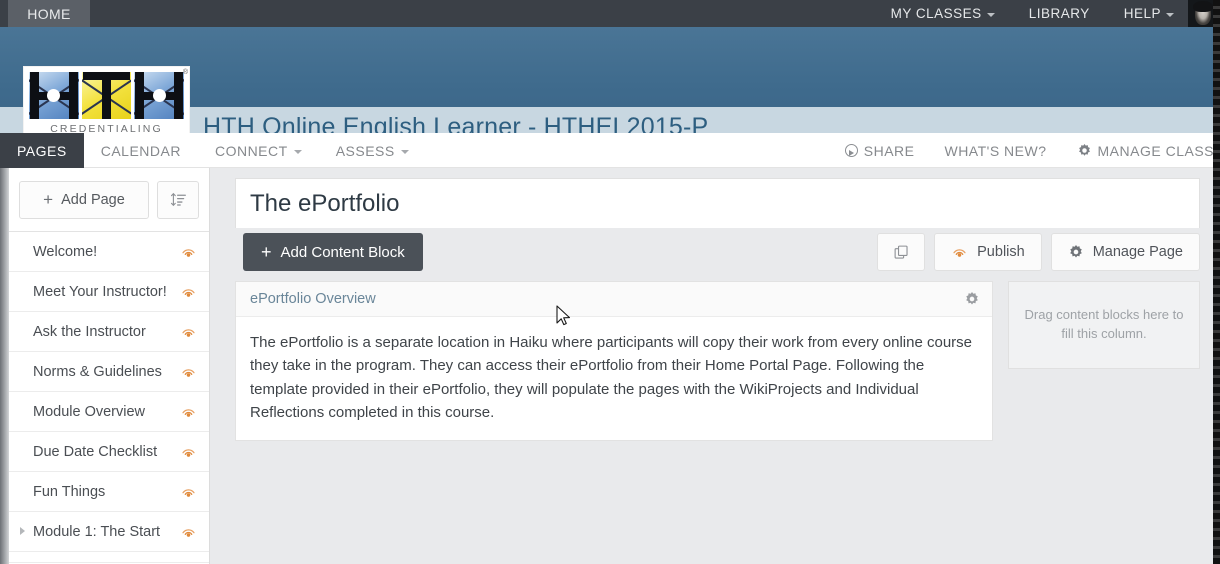  Describe the element at coordinates (89, 331) in the screenshot. I see `sidebar-item-label: Ask the Instructor` at that location.